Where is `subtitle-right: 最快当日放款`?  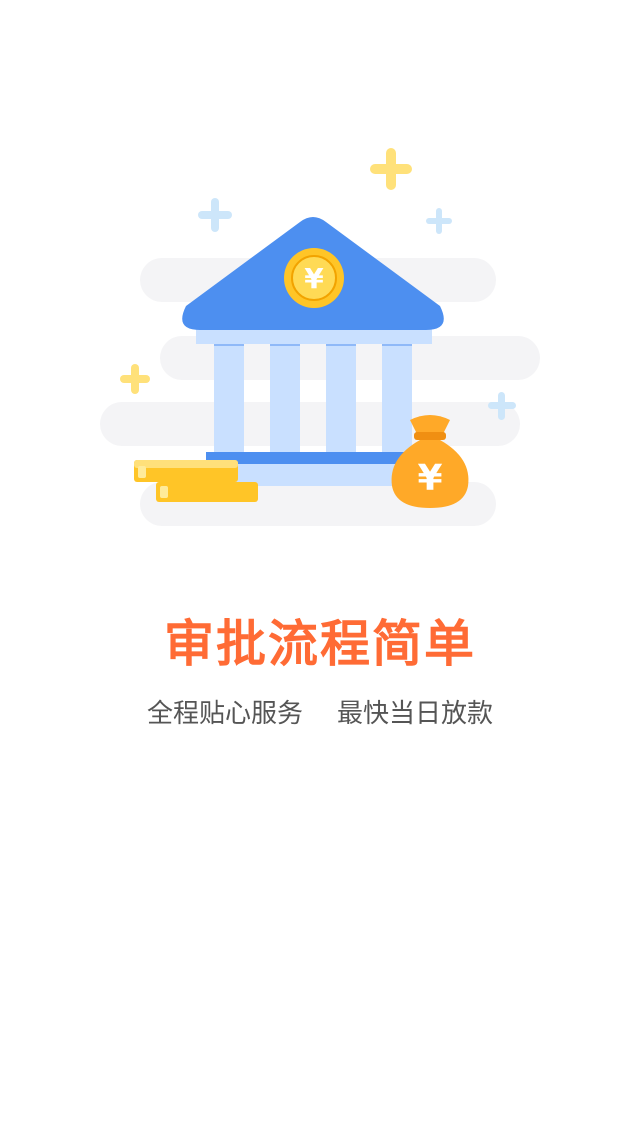 subtitle-right: 最快当日放款 is located at coordinates (415, 714).